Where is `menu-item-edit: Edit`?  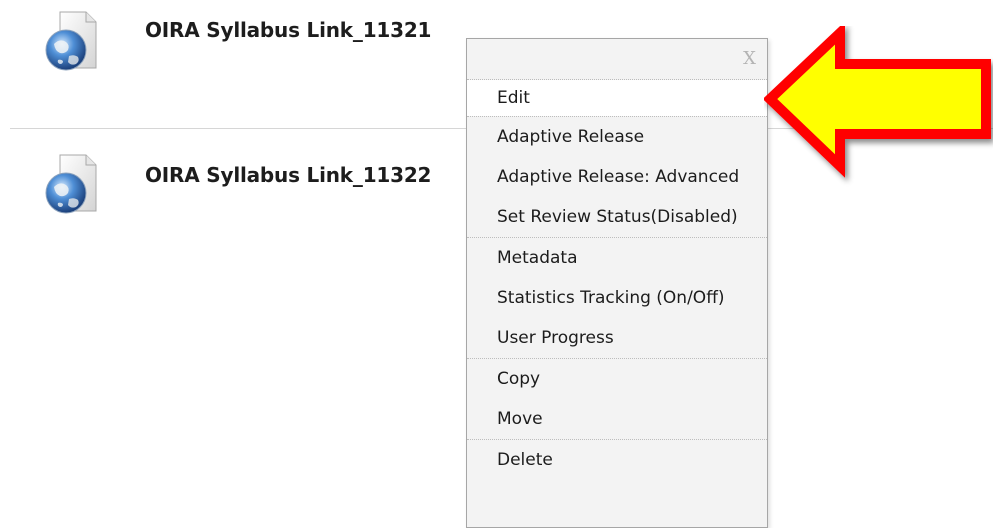 menu-item-edit: Edit is located at coordinates (617, 98).